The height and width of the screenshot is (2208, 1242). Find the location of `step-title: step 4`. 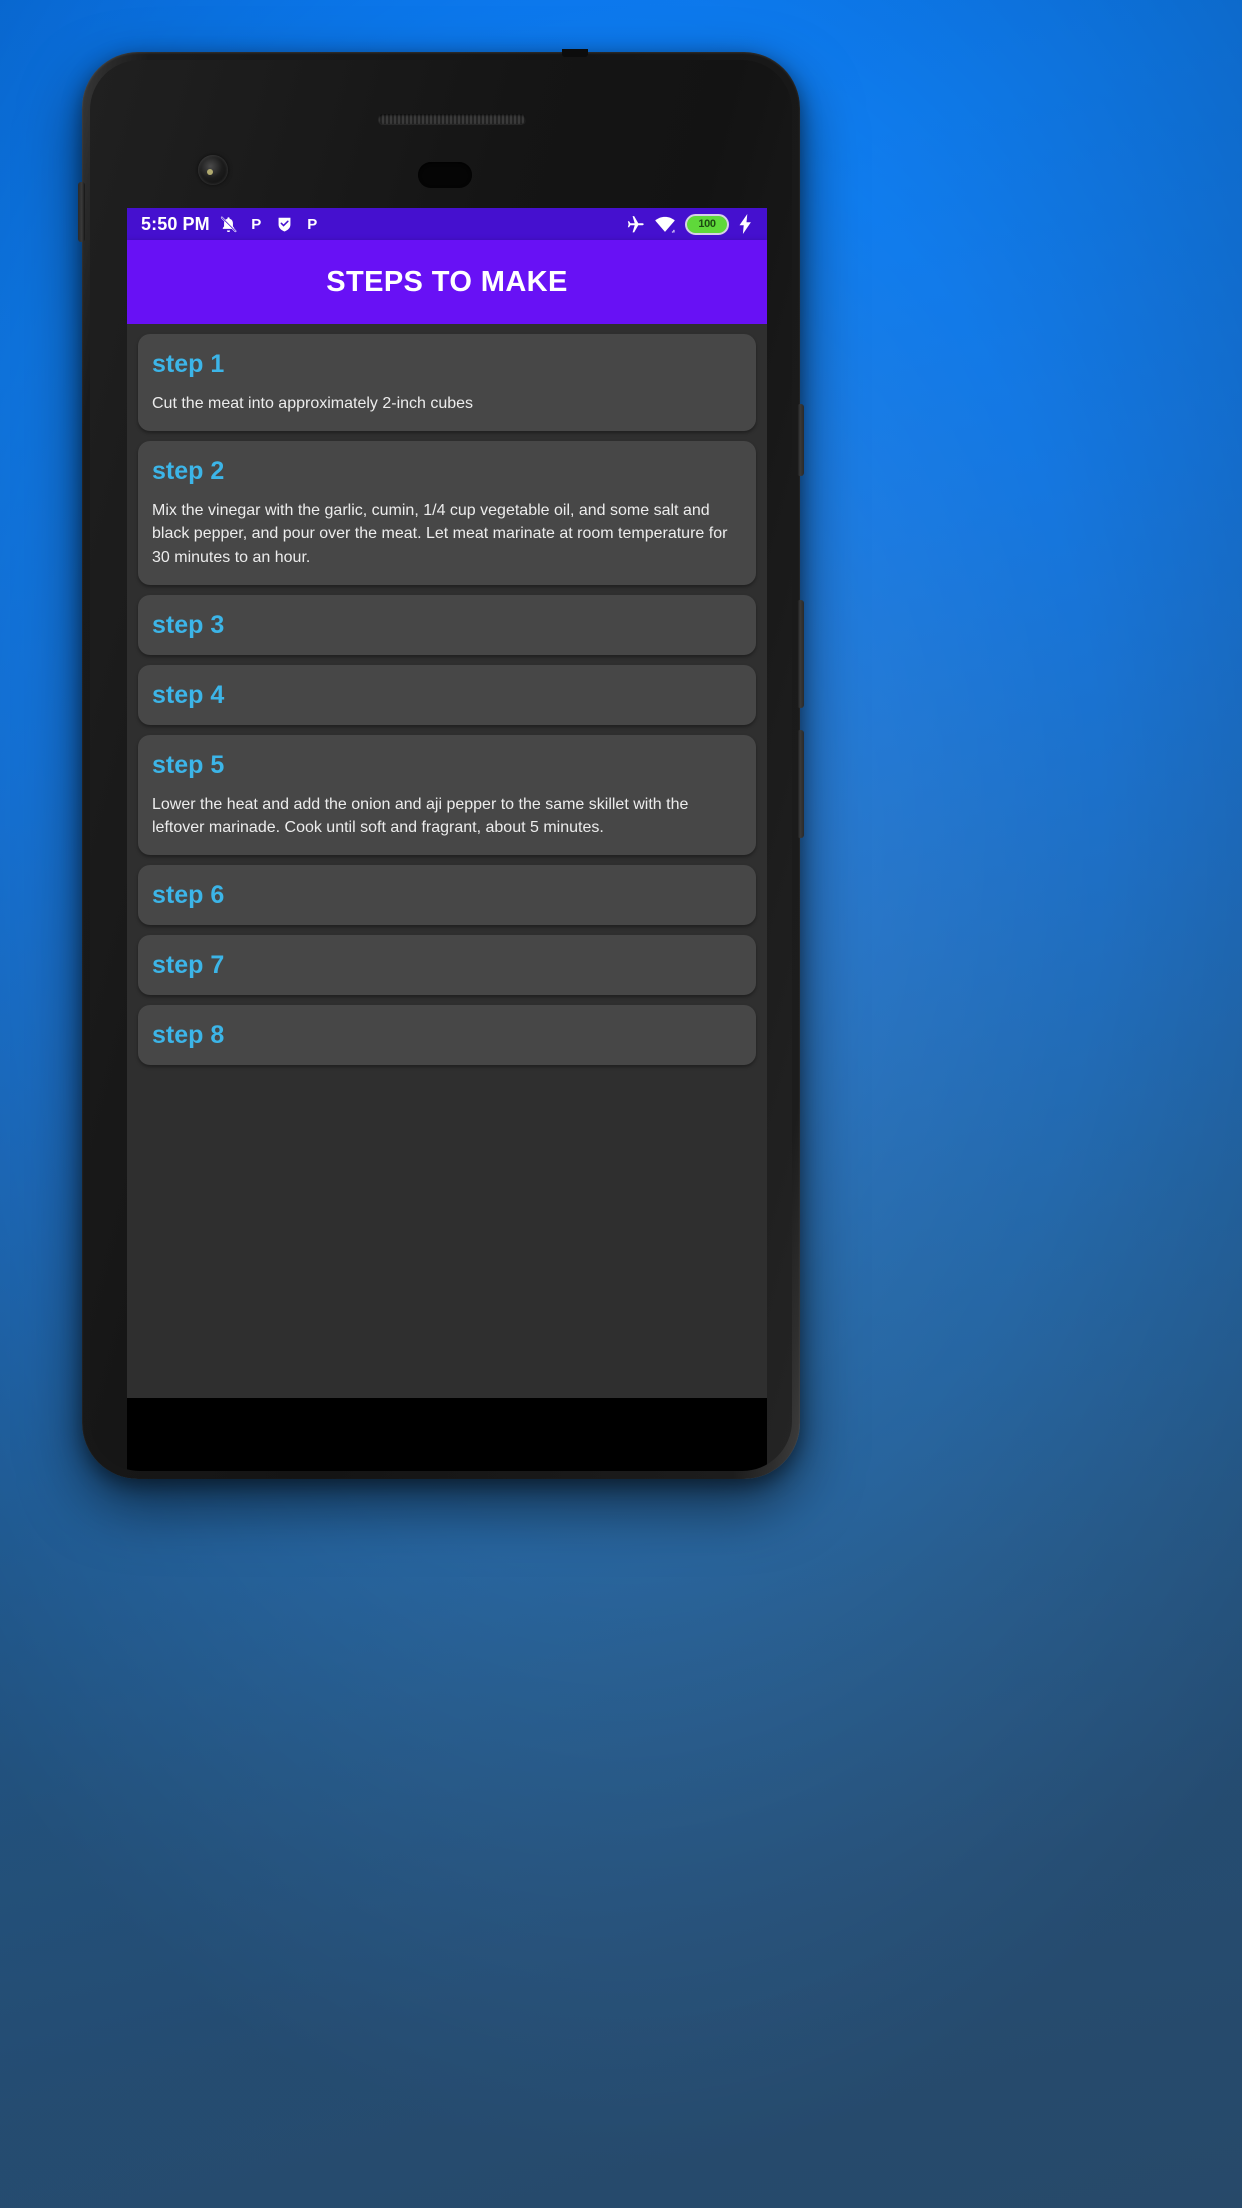

step-title: step 4 is located at coordinates (188, 694).